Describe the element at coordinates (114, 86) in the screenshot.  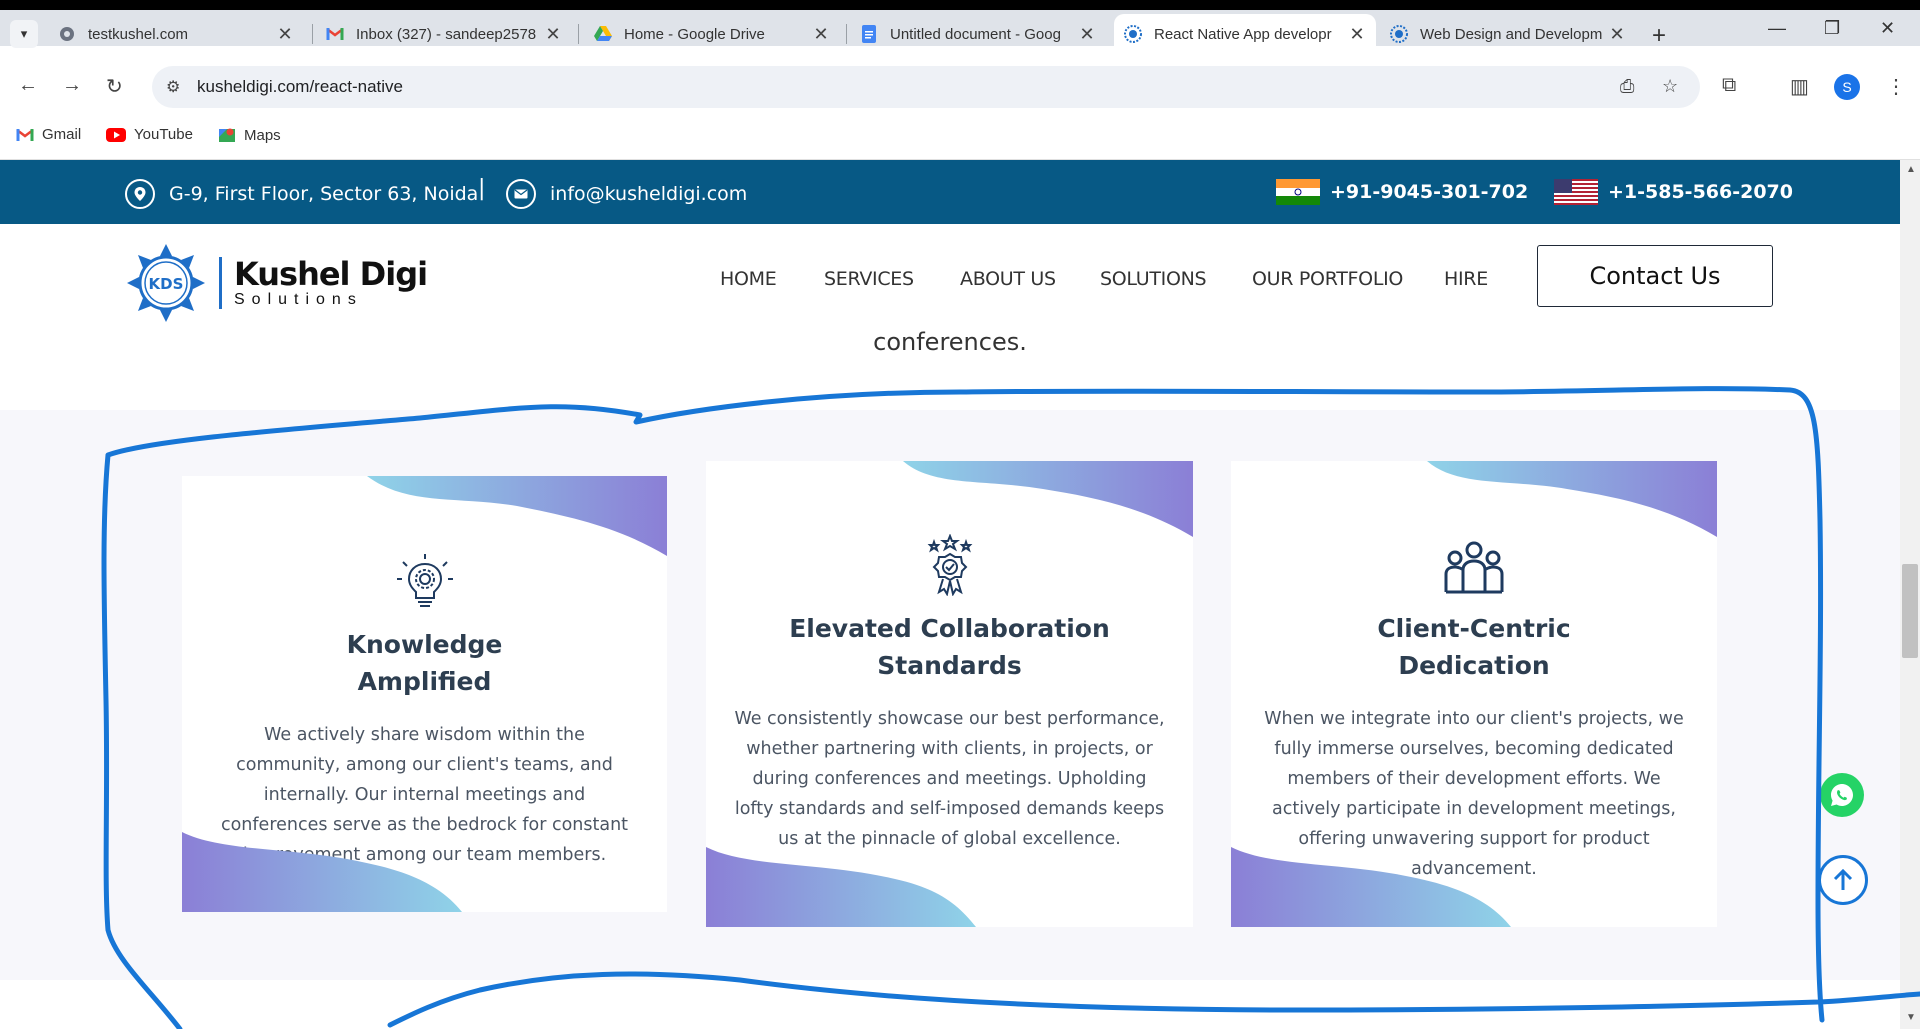
I see `reload-icon: ↻` at that location.